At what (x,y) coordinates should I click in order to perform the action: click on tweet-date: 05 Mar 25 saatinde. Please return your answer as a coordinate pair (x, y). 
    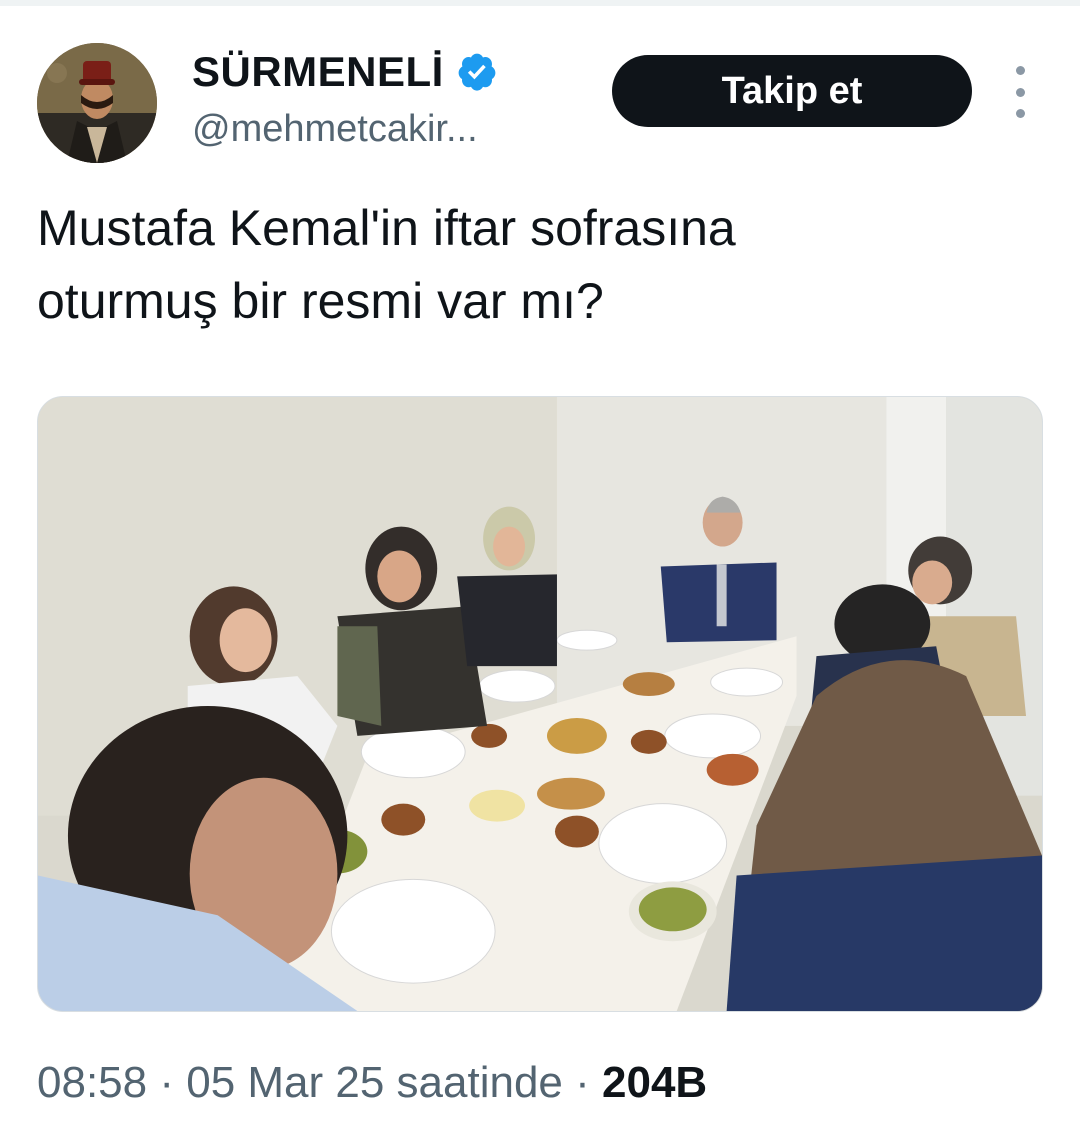
    Looking at the image, I should click on (374, 1083).